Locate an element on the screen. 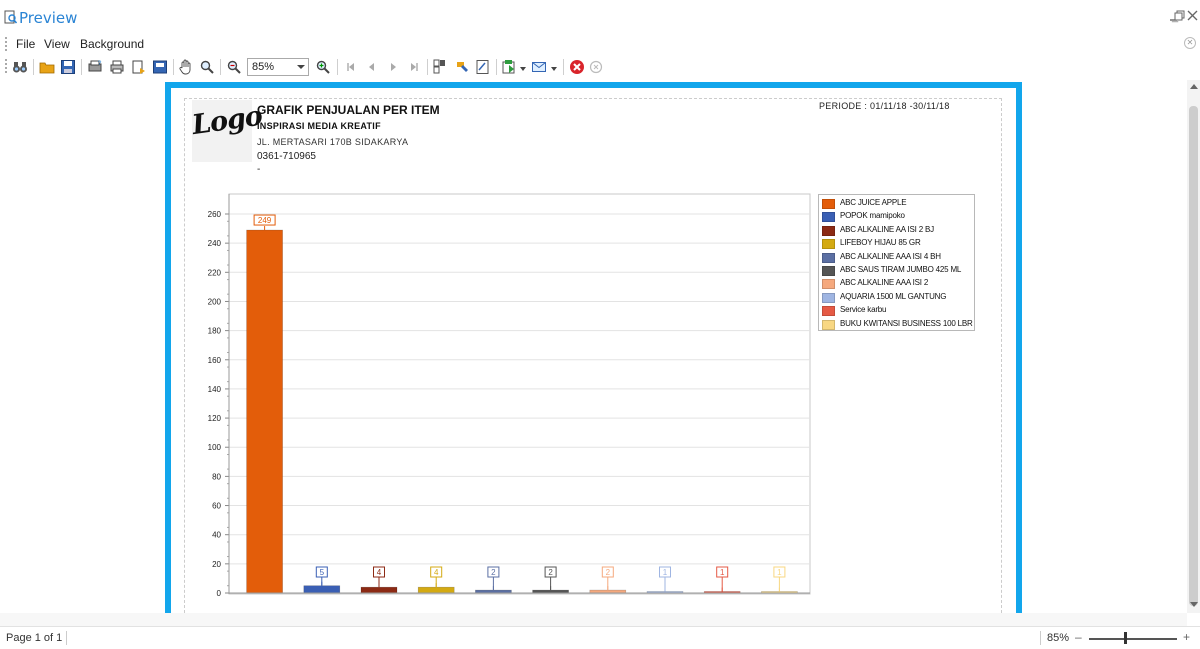 Image resolution: width=1200 pixels, height=649 pixels. first-page-icon is located at coordinates (351, 67).